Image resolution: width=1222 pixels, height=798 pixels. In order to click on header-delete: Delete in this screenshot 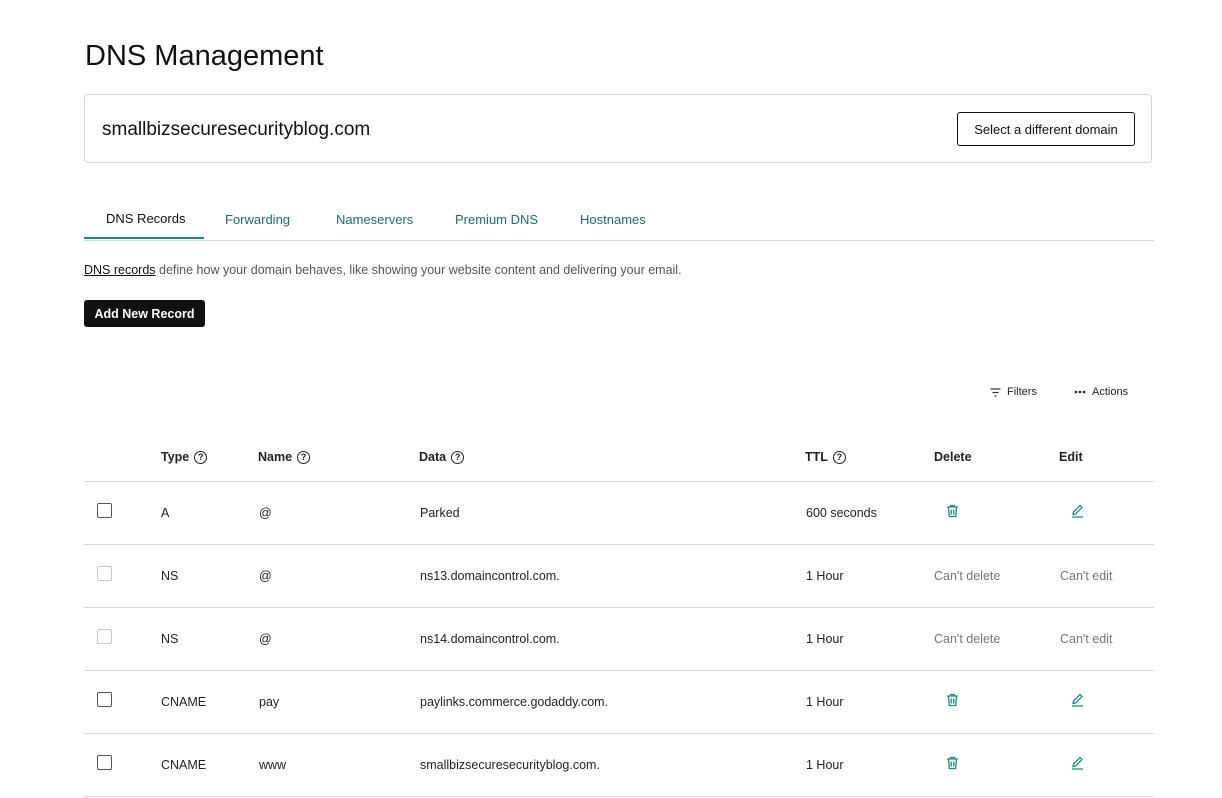, I will do `click(953, 457)`.